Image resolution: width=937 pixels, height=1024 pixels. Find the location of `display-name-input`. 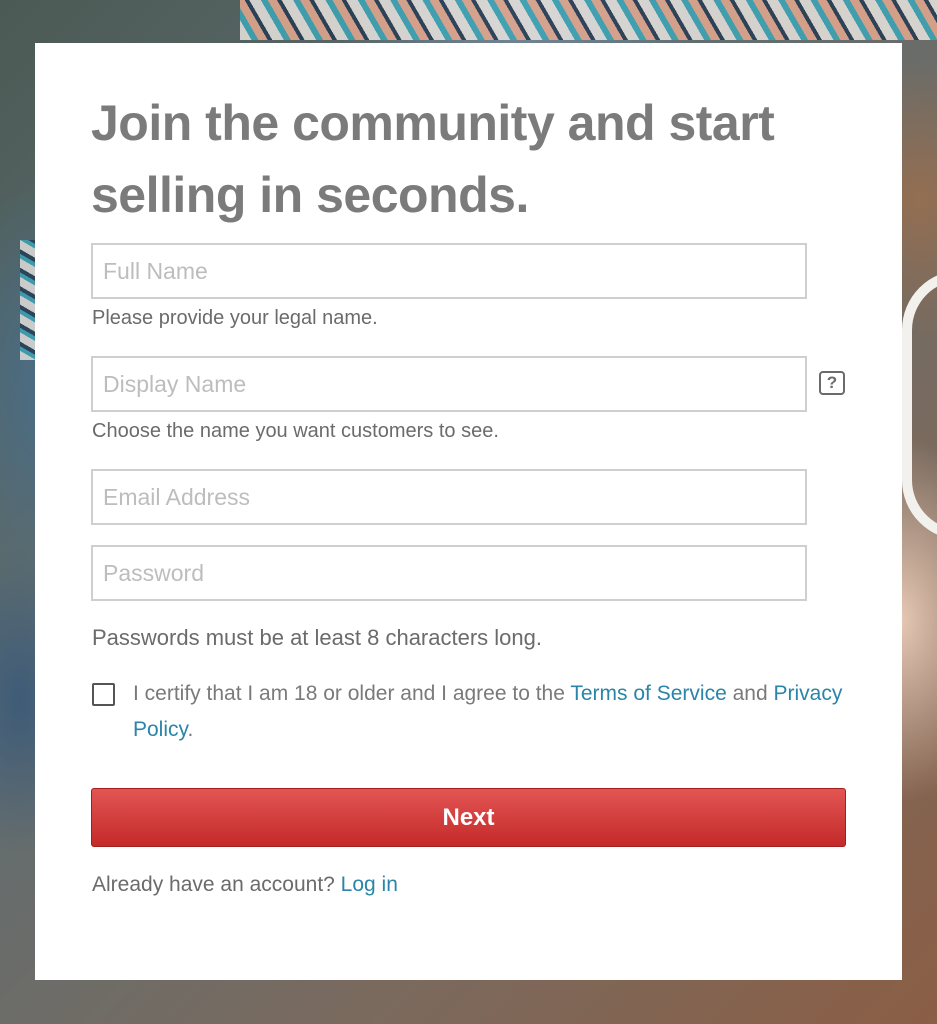

display-name-input is located at coordinates (449, 384).